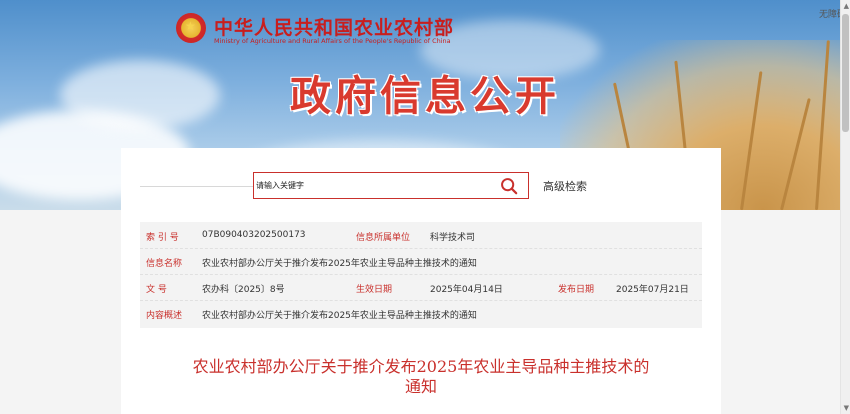  I want to click on page-title: 政府信息公开, so click(425, 96).